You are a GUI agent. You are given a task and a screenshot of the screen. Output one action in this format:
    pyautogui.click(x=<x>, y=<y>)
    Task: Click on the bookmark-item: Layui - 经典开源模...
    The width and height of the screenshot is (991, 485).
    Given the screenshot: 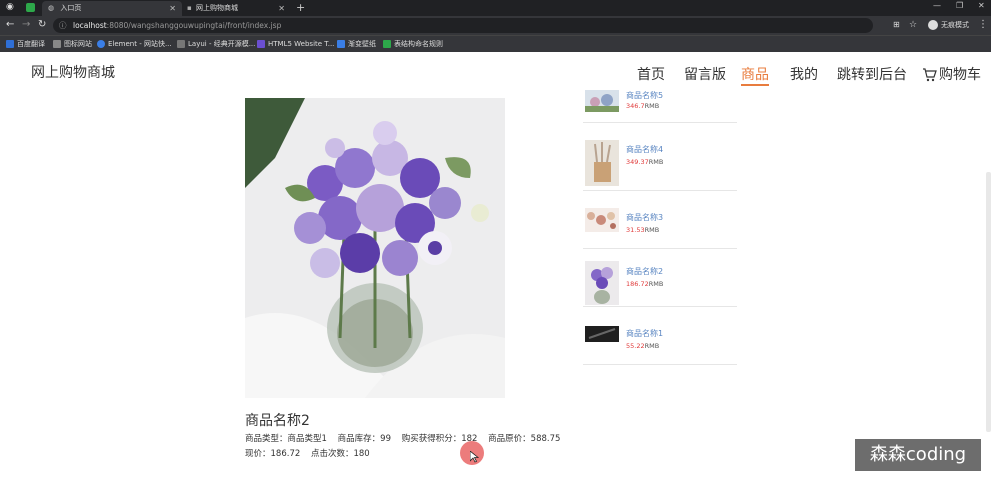 What is the action you would take?
    pyautogui.click(x=216, y=44)
    